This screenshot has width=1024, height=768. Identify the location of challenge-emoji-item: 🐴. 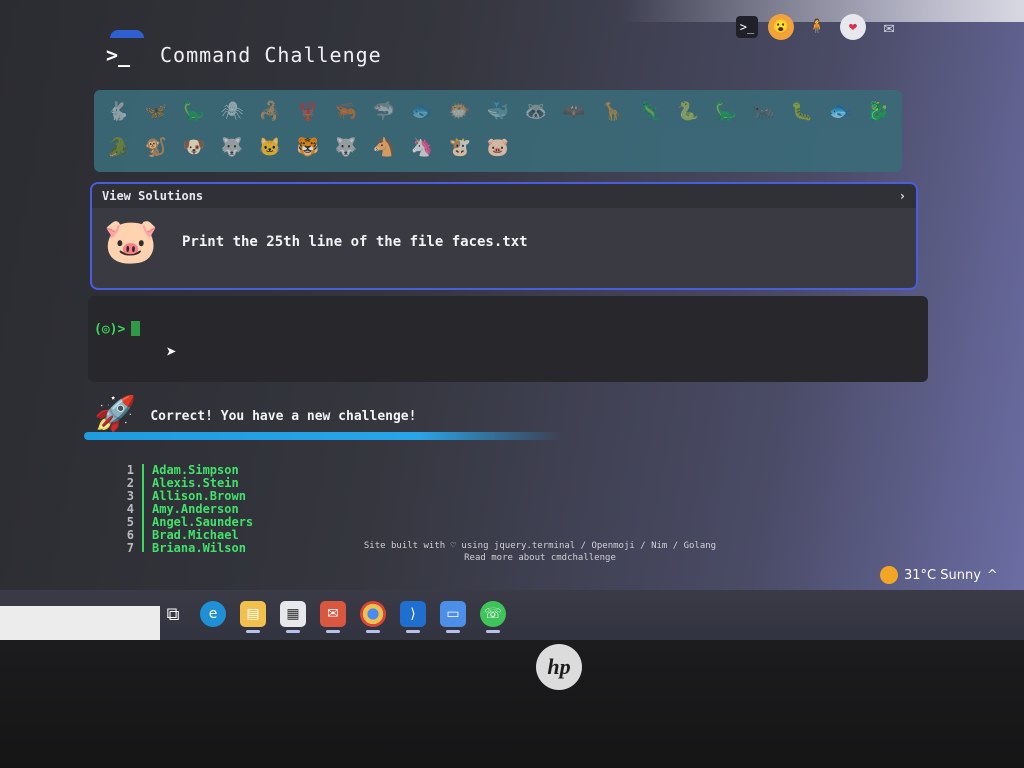
(384, 147).